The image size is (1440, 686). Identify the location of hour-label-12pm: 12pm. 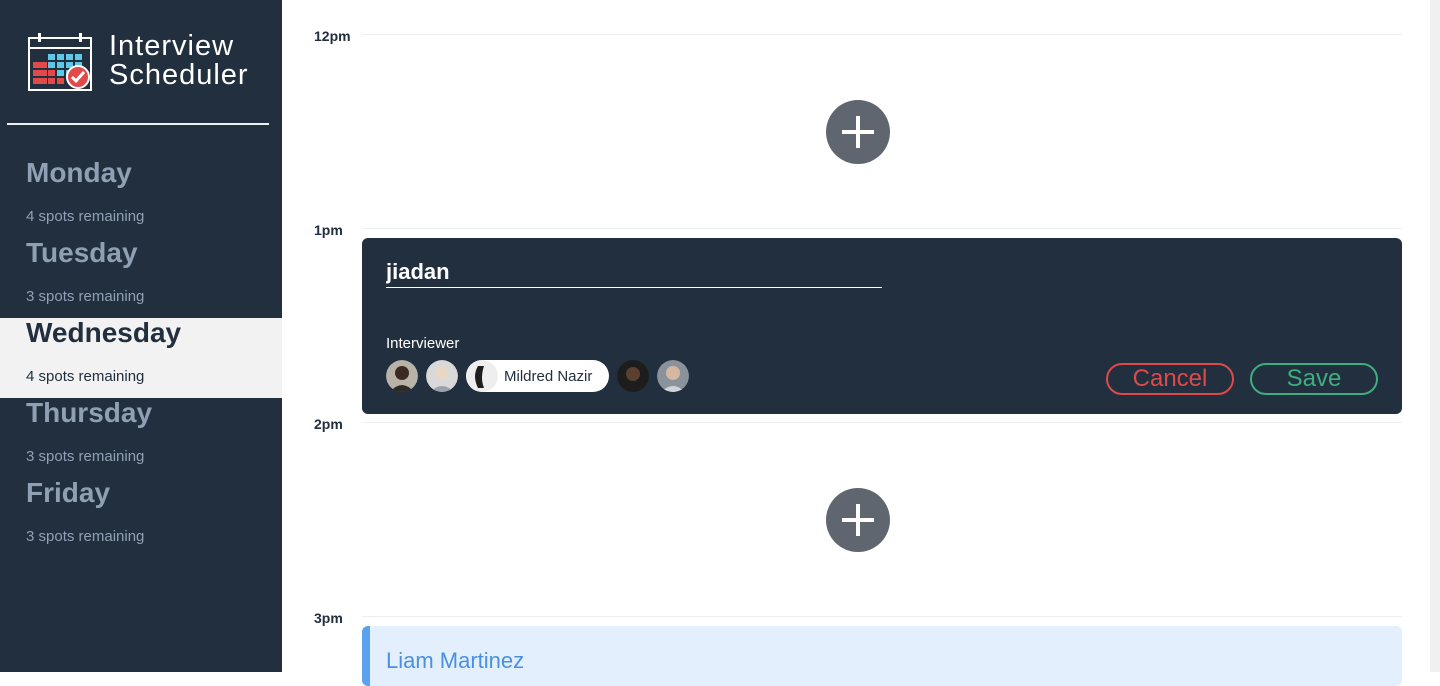
(332, 36).